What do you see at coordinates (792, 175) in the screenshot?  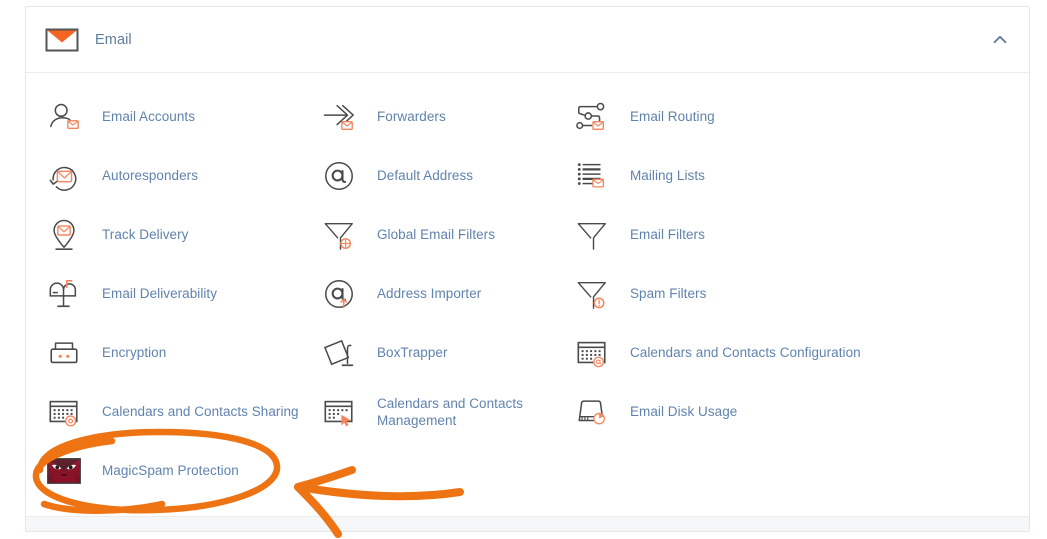 I see `tool-mailing-lists: Mailing Lists` at bounding box center [792, 175].